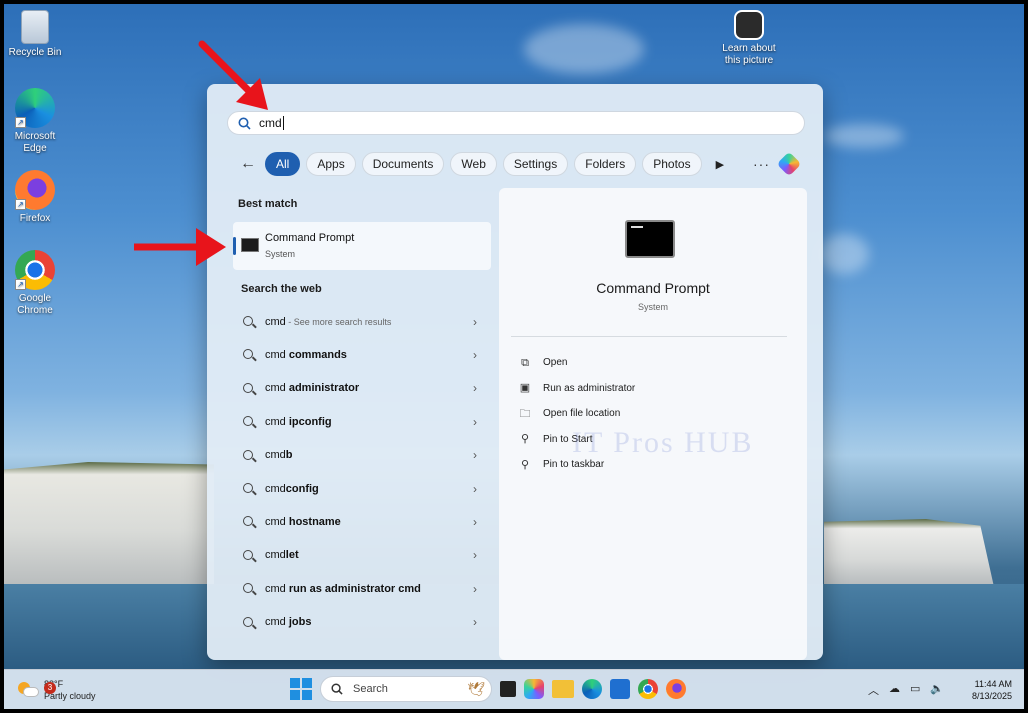 The height and width of the screenshot is (713, 1028). What do you see at coordinates (301, 689) in the screenshot?
I see `windows-start-icon` at bounding box center [301, 689].